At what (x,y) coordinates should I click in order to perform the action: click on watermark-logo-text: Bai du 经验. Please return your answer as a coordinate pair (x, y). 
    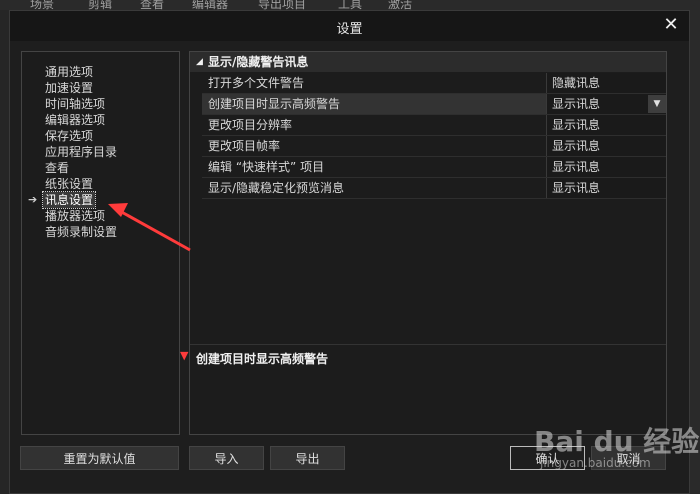
    Looking at the image, I should click on (617, 441).